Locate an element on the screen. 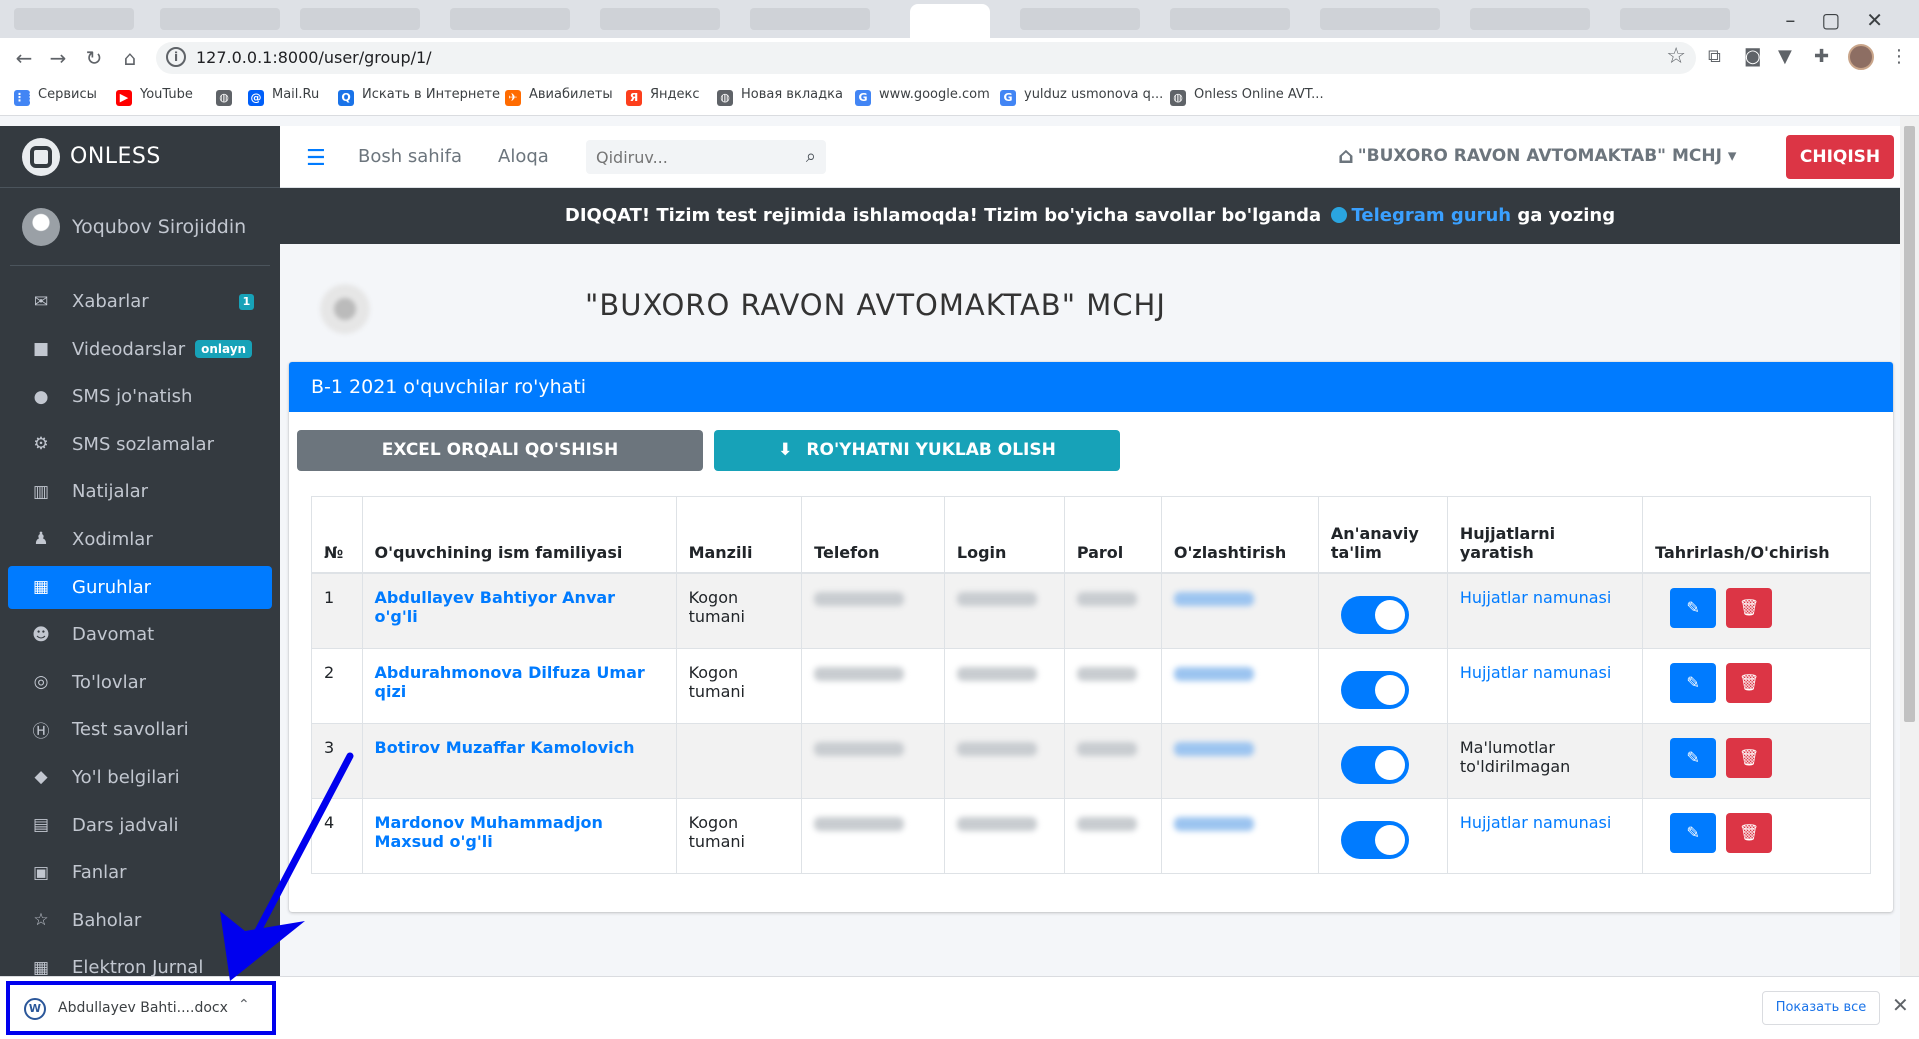 The image size is (1919, 1039). sidebar-item-yo-l-belgilari: ◆ Yo'l belgilari is located at coordinates (140, 777).